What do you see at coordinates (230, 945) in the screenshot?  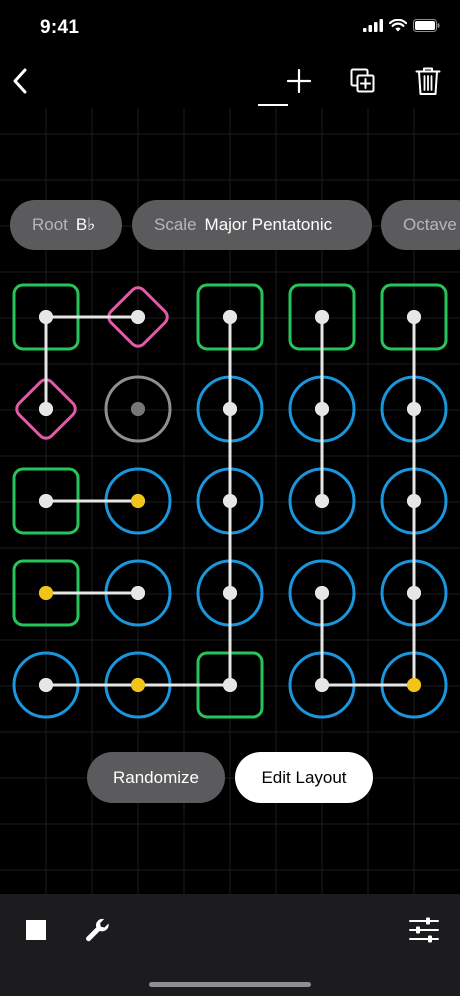 I see `bottom-bar` at bounding box center [230, 945].